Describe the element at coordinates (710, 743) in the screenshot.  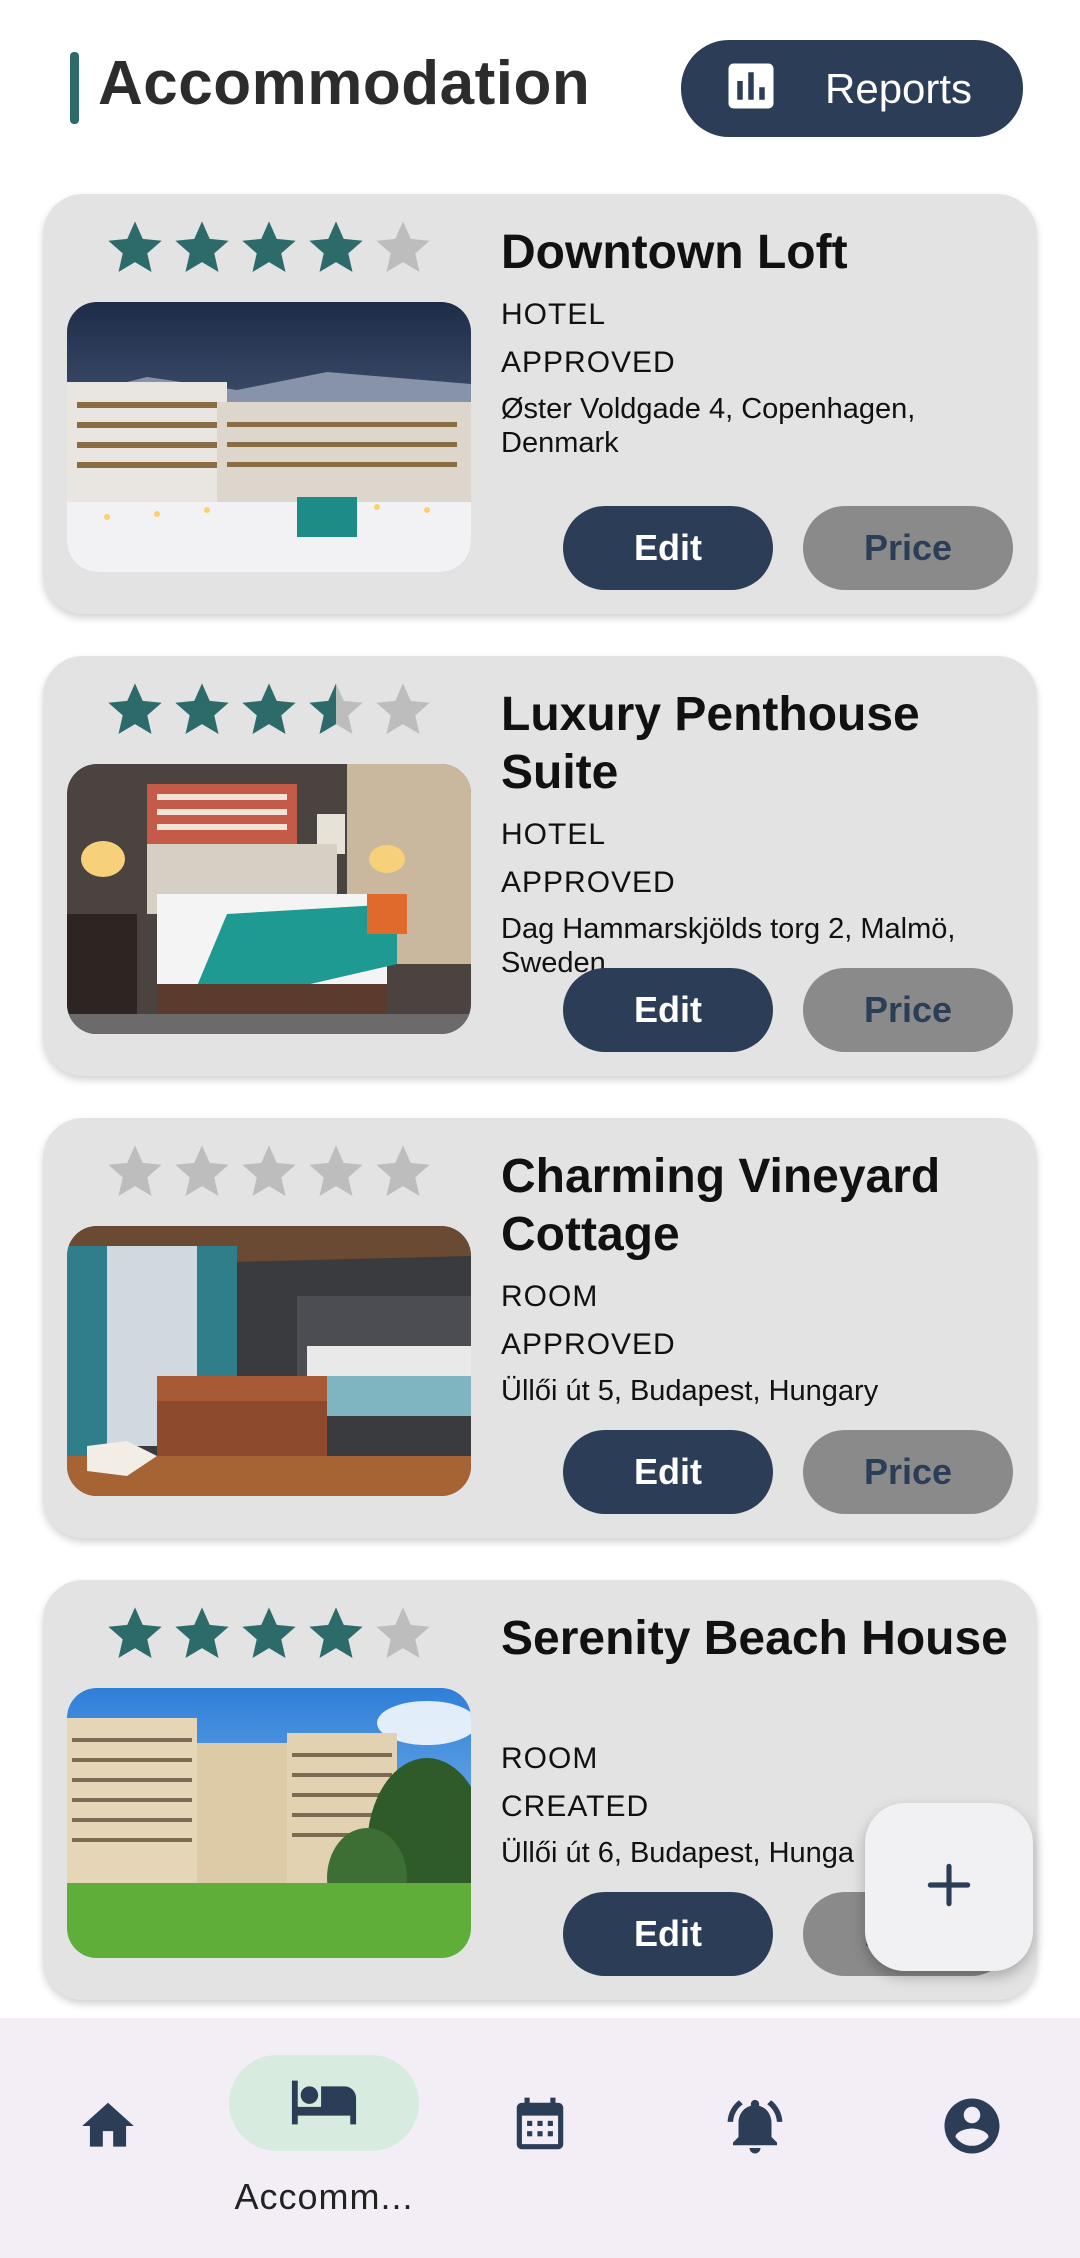
I see `accommodation-name: Luxury Penthouse Suite` at that location.